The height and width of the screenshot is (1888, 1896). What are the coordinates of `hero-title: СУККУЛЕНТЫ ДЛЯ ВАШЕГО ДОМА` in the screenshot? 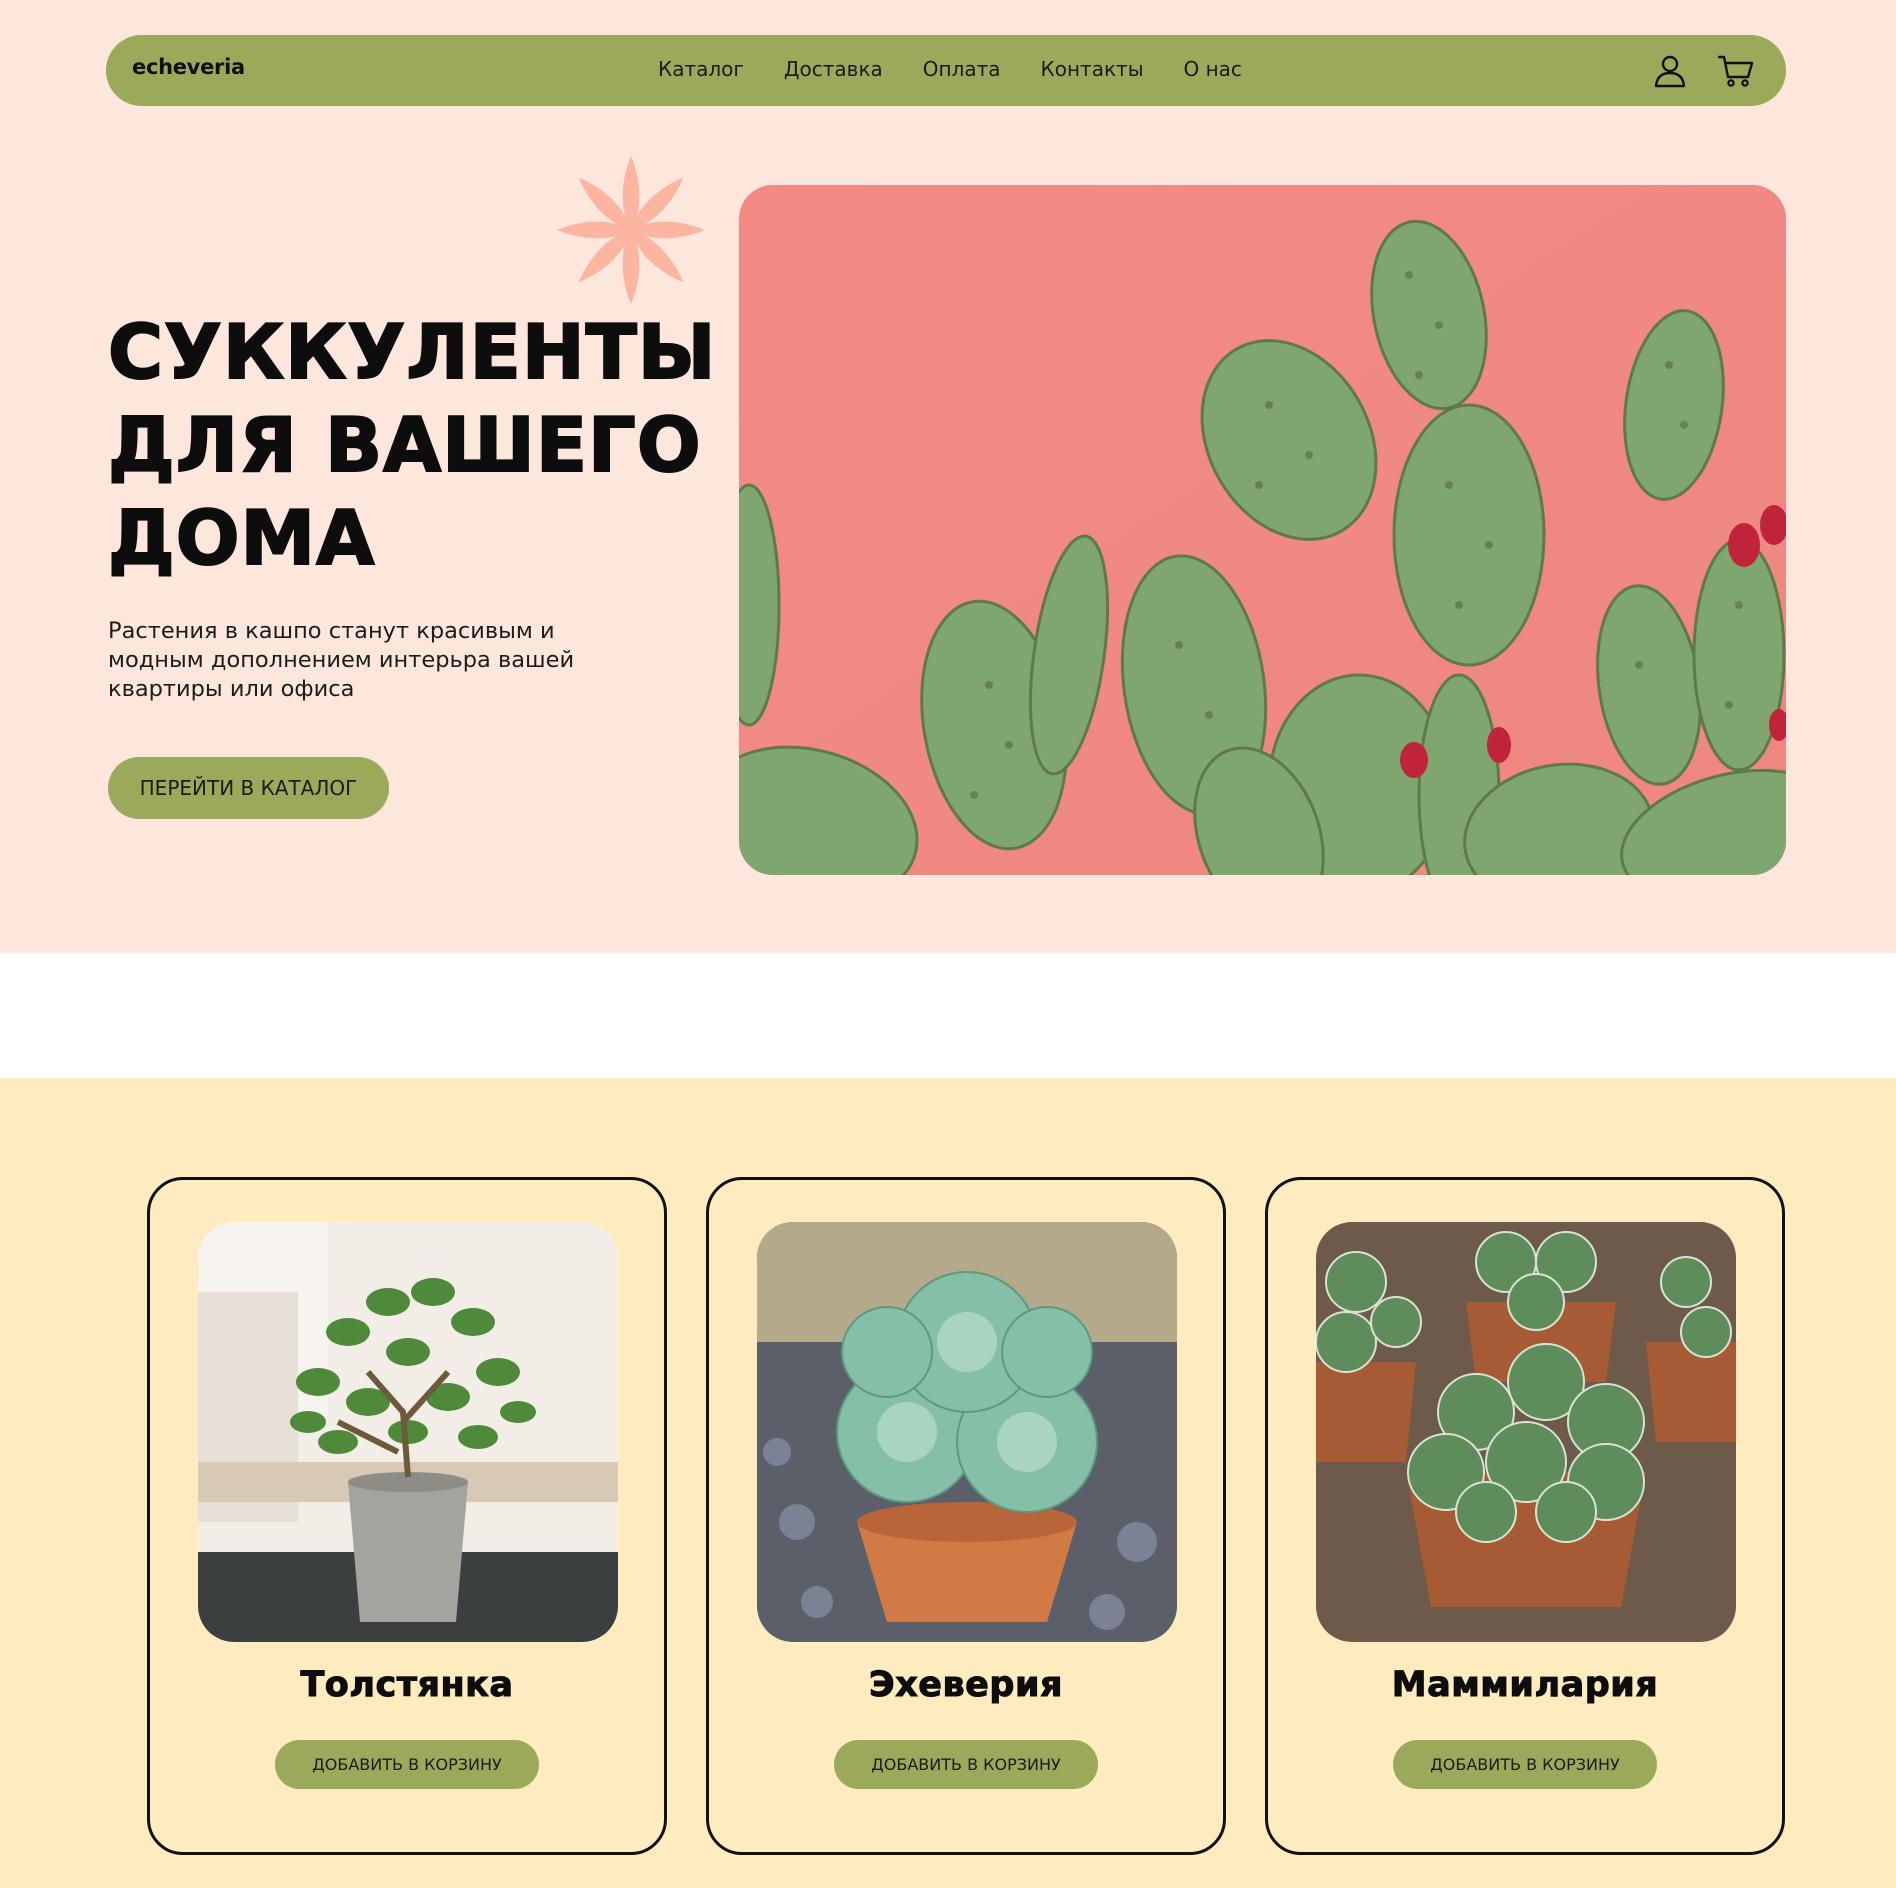 It's located at (417, 445).